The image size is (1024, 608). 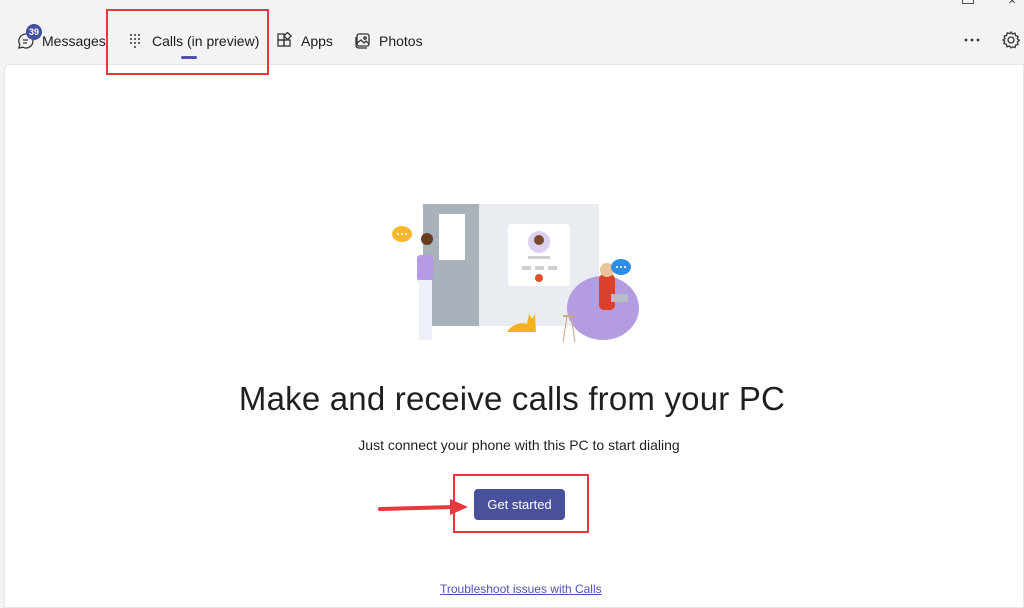 I want to click on tab-photos: Photos, so click(x=388, y=41).